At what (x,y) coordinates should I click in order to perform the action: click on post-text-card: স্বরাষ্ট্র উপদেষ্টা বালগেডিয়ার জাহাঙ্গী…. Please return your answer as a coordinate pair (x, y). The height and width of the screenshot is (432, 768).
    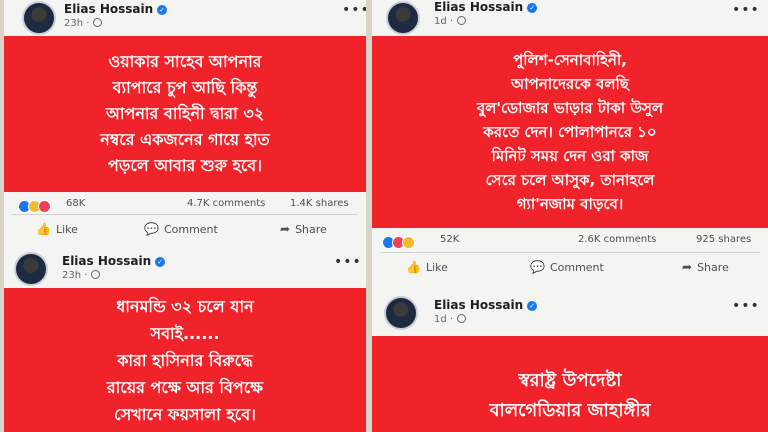
    Looking at the image, I should click on (570, 384).